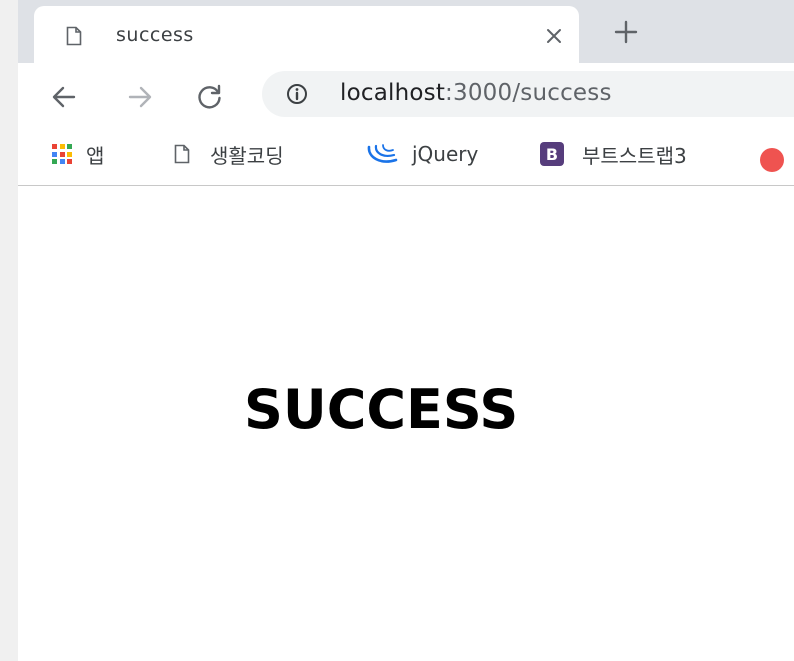 The image size is (794, 661). Describe the element at coordinates (210, 97) in the screenshot. I see `reload-icon` at that location.